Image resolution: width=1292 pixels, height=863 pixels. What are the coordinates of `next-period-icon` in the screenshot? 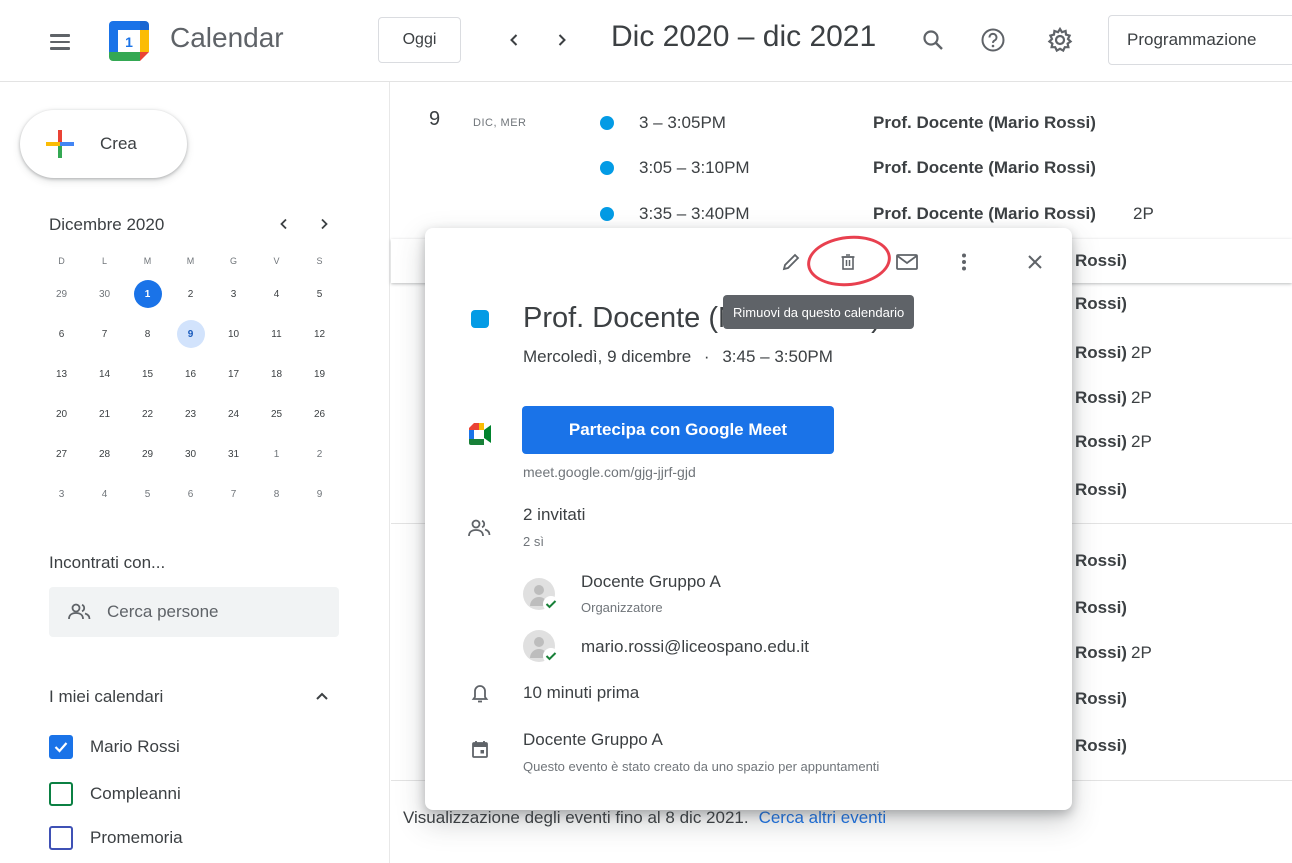 It's located at (562, 40).